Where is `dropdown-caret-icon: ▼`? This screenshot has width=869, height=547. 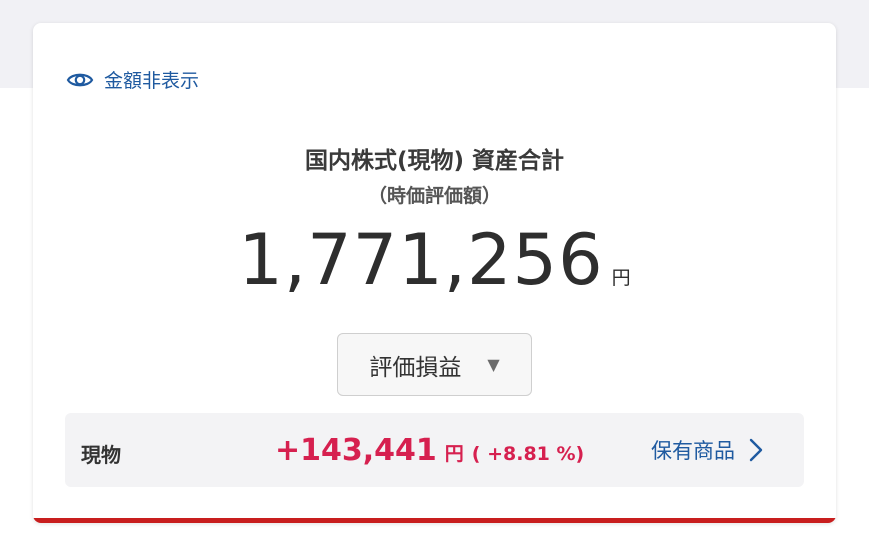
dropdown-caret-icon: ▼ is located at coordinates (493, 364).